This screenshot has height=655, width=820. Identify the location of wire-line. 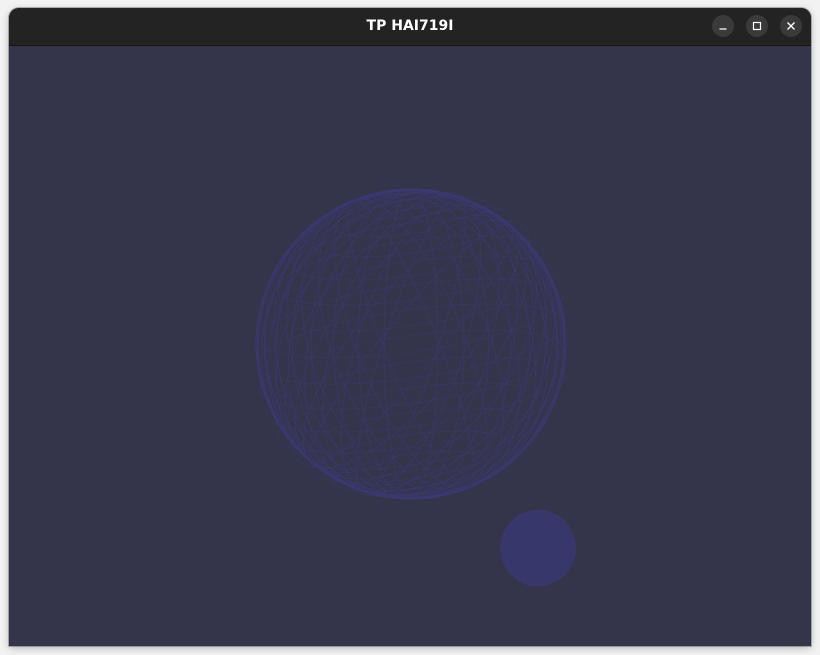
(411, 344).